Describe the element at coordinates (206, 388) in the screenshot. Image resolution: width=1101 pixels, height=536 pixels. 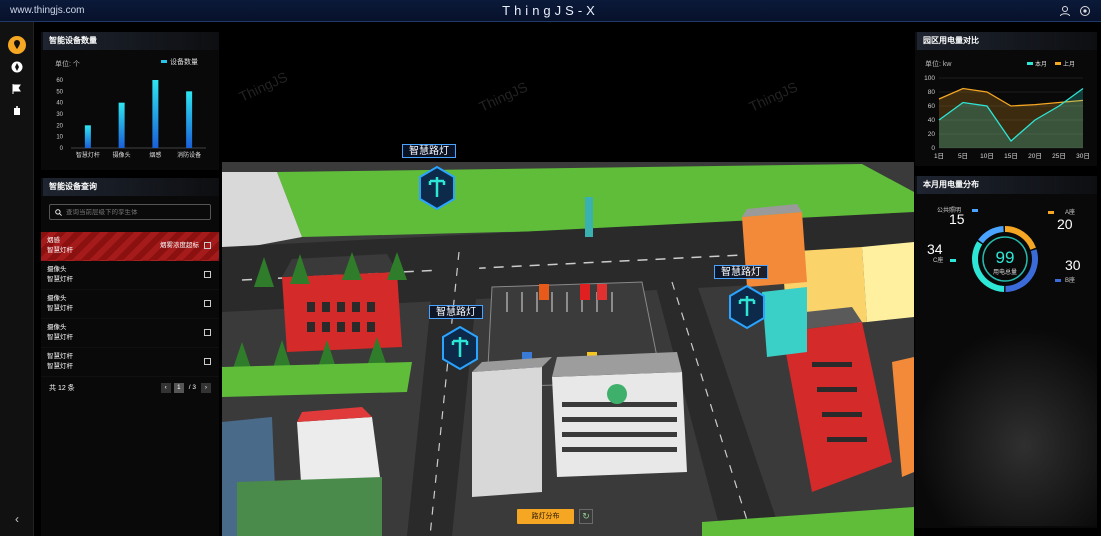
I see `next-page-button: ›` at that location.